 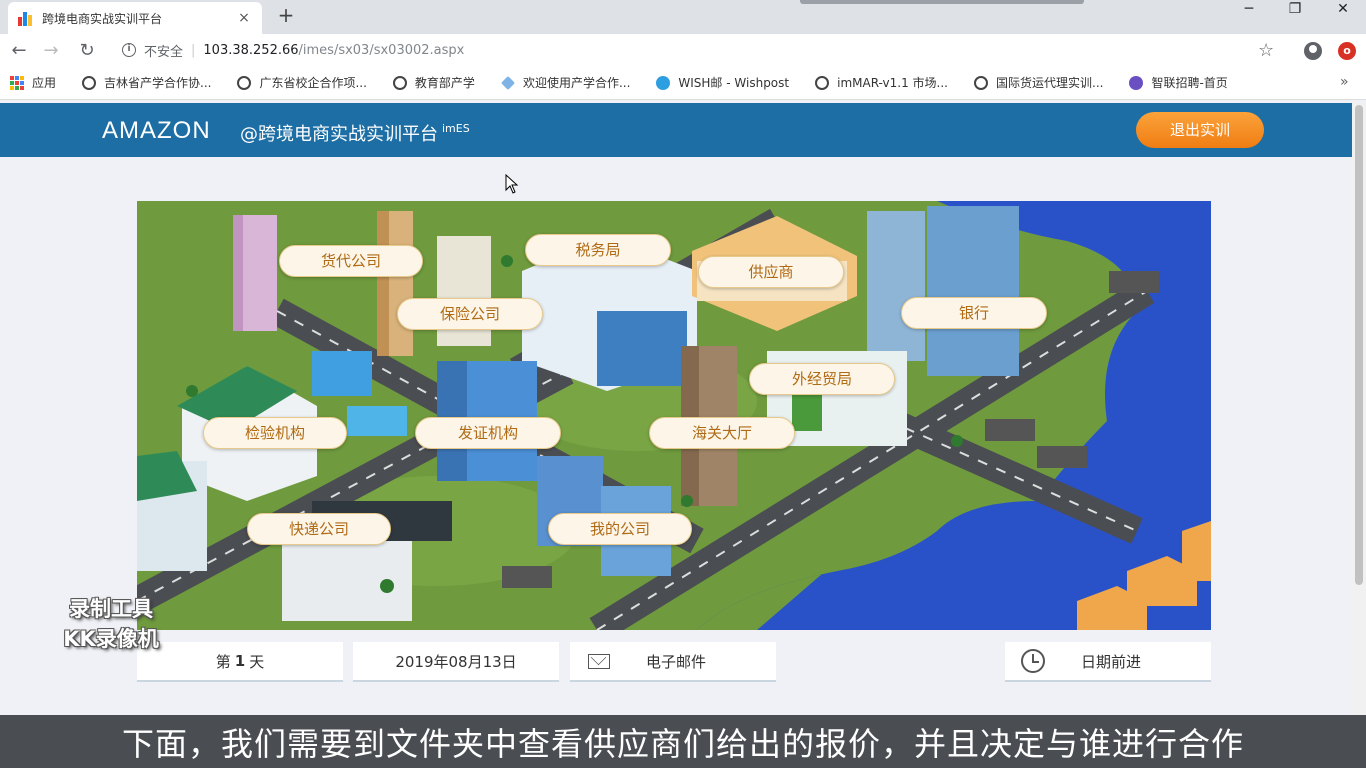 What do you see at coordinates (102, 18) in the screenshot?
I see `tab-title: 跨境电商实战实训平台` at bounding box center [102, 18].